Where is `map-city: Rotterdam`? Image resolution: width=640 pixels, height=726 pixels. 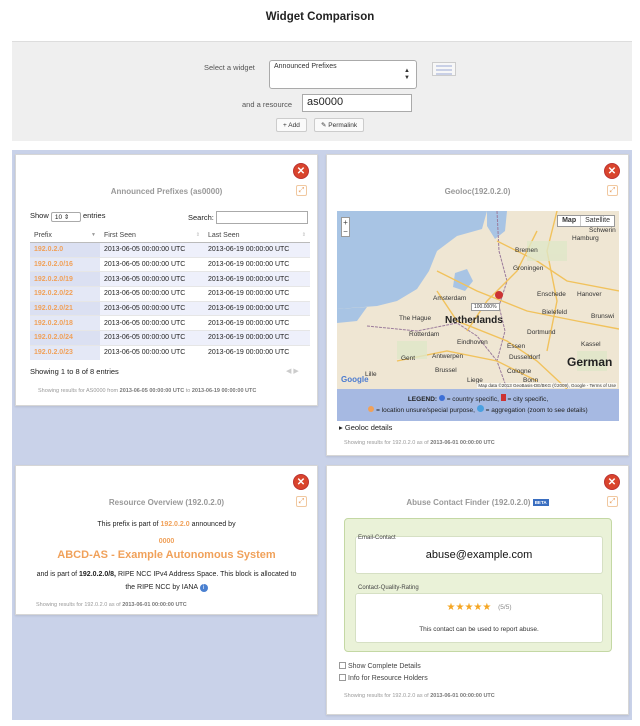 map-city: Rotterdam is located at coordinates (424, 334).